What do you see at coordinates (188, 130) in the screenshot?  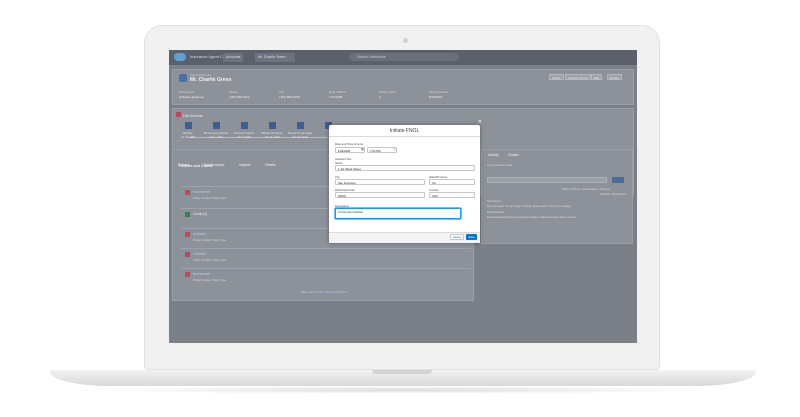 I see `life-event-node: Birthday Jul 14, 1985` at bounding box center [188, 130].